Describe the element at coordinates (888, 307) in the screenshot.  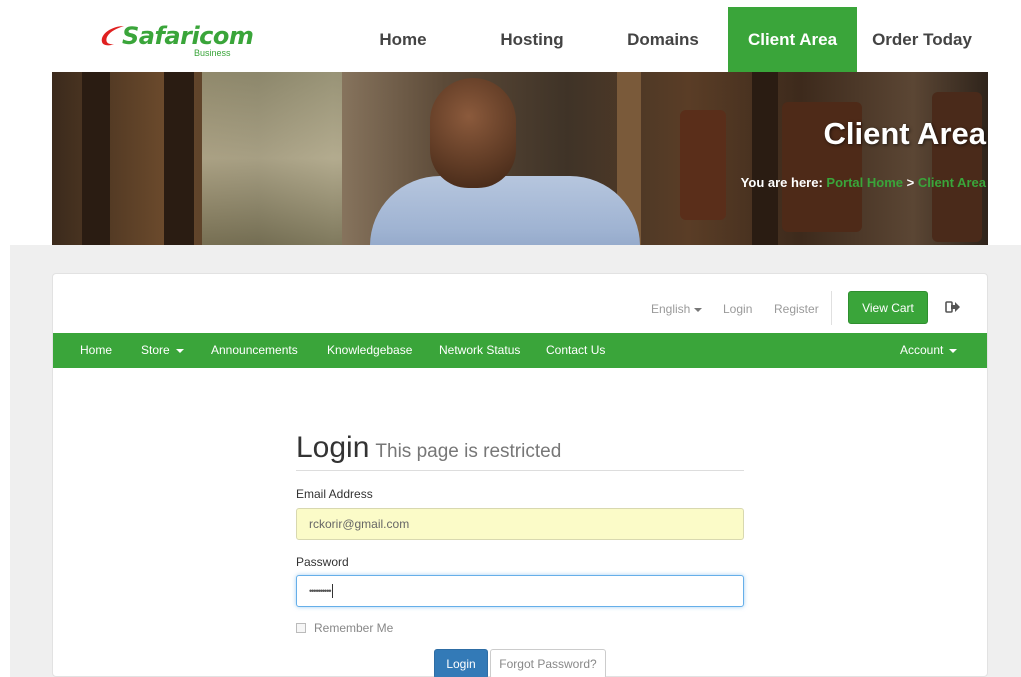
I see `view-cart-button: View Cart` at that location.